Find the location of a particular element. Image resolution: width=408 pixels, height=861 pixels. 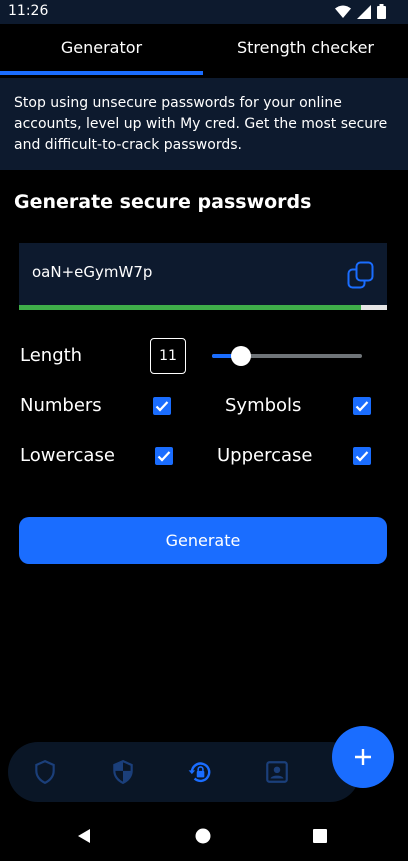

tab-strength-checker: Strength checker is located at coordinates (305, 48).